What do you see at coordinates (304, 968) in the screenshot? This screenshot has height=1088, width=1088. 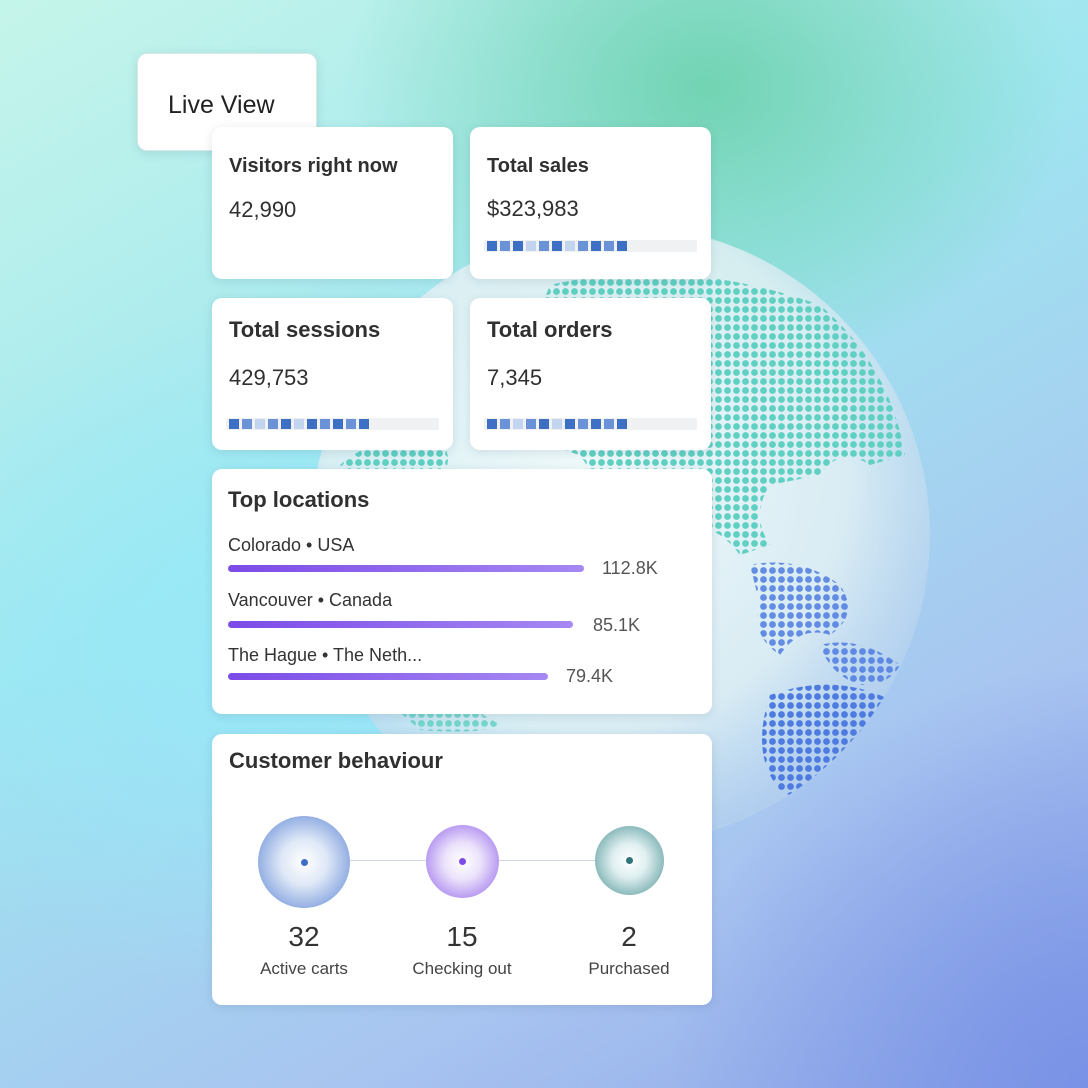 I see `active-carts-label: Active carts` at bounding box center [304, 968].